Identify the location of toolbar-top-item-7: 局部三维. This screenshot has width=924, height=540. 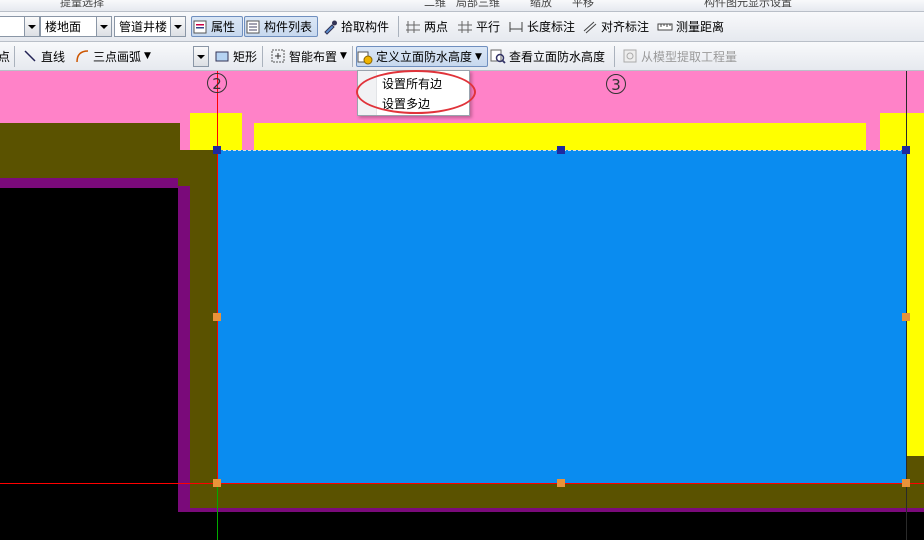
(478, 5).